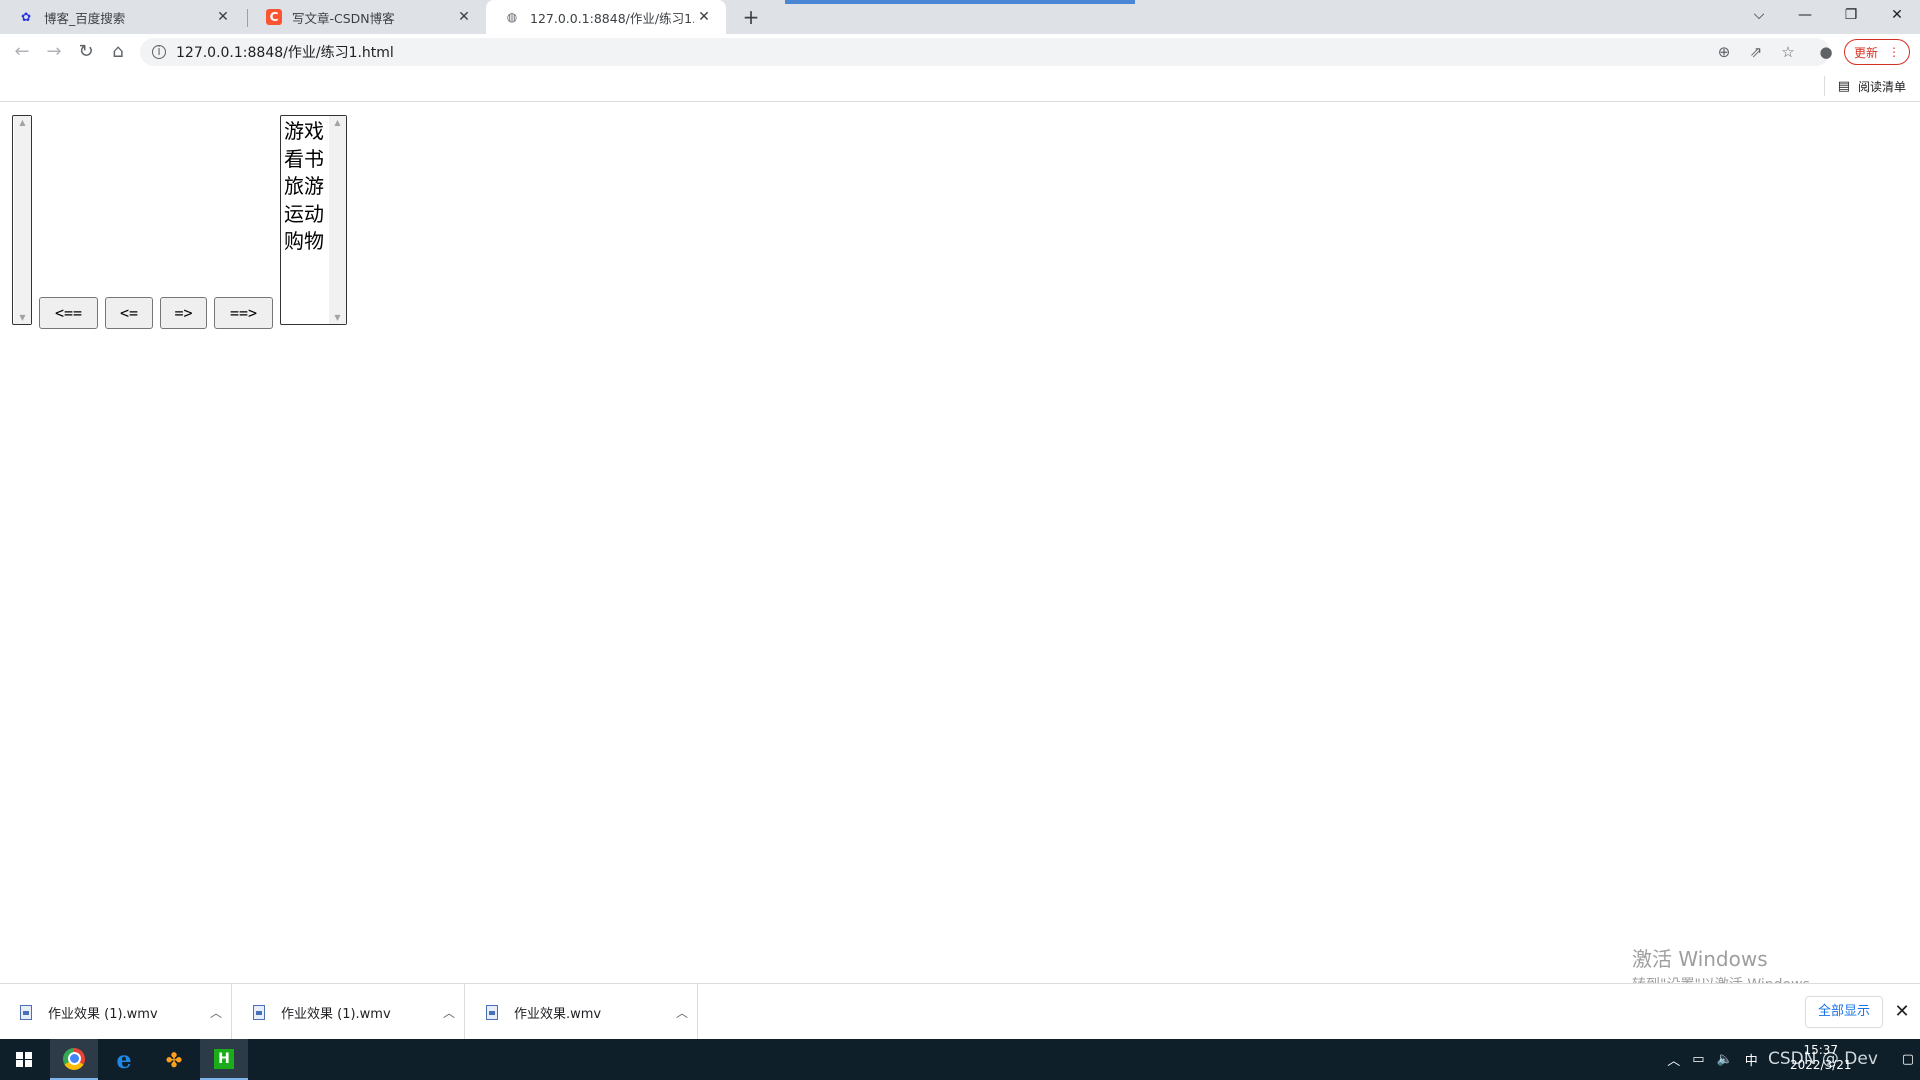 The height and width of the screenshot is (1080, 1920). What do you see at coordinates (1826, 52) in the screenshot?
I see `profile-avatar-icon: ●` at bounding box center [1826, 52].